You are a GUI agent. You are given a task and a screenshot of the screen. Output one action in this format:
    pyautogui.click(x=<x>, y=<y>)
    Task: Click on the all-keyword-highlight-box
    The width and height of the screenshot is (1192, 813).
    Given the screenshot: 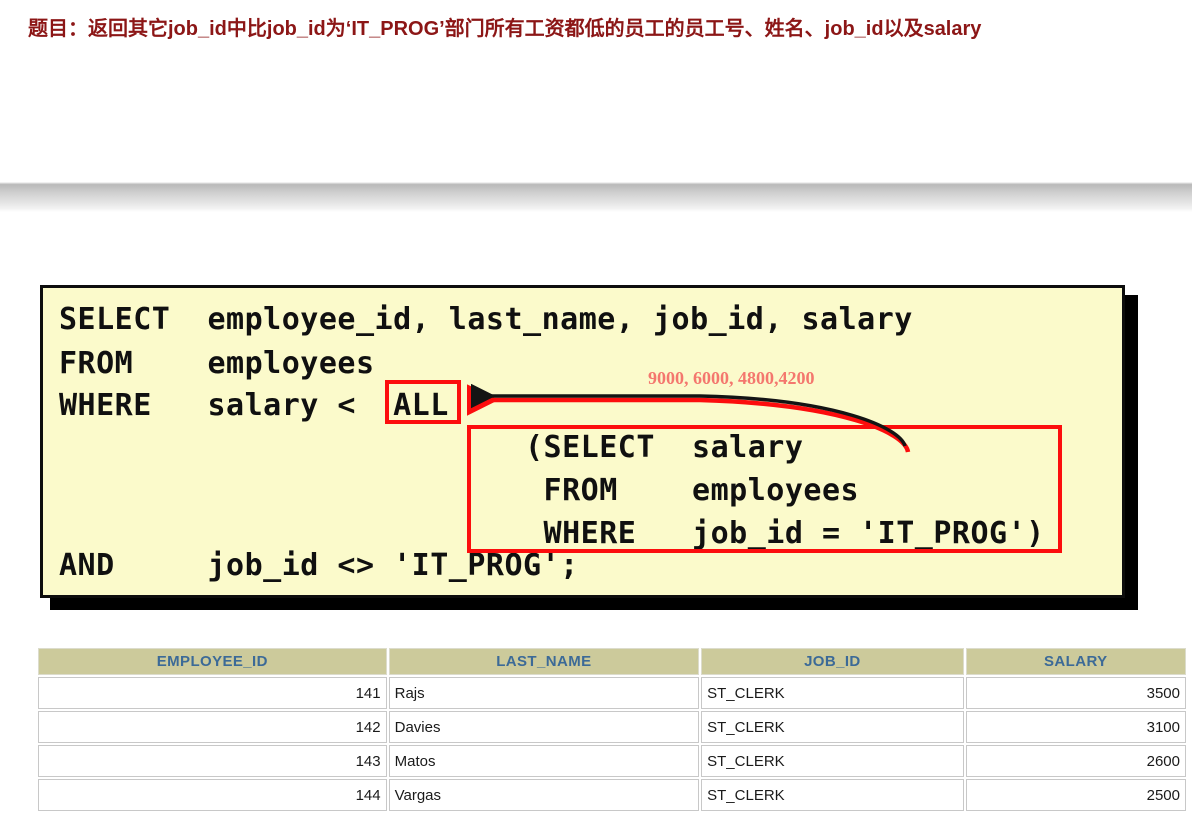 What is the action you would take?
    pyautogui.click(x=423, y=402)
    